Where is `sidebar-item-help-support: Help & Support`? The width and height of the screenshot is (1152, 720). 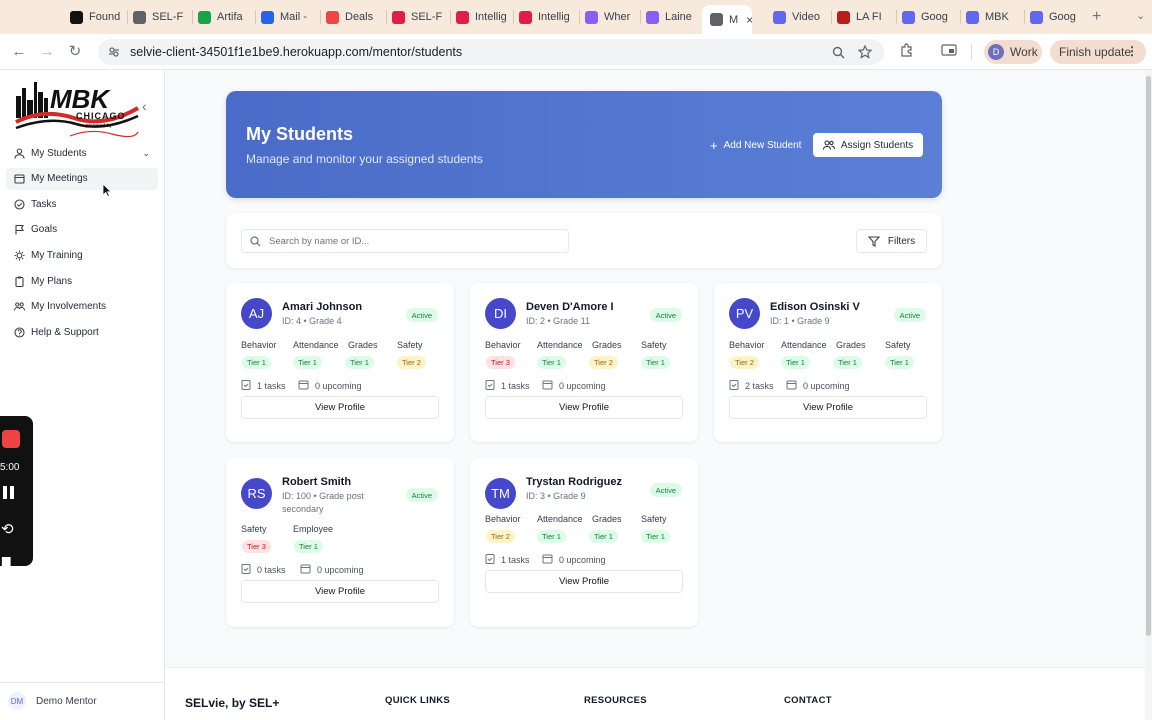
sidebar-item-help-support: Help & Support is located at coordinates (82, 332).